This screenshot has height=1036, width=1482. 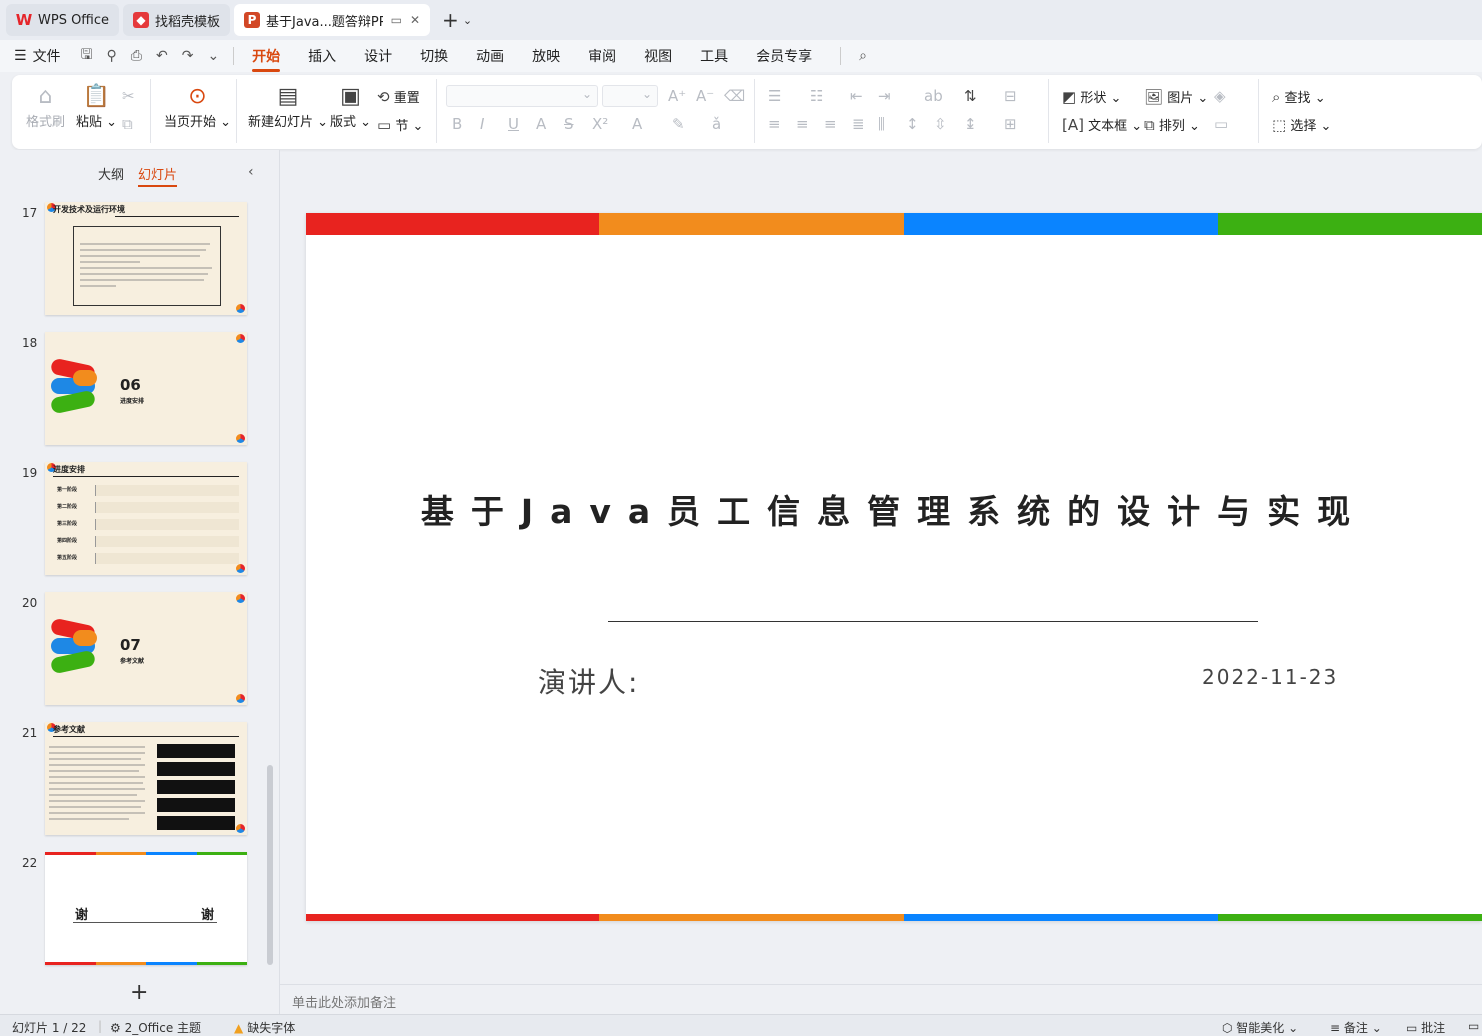 What do you see at coordinates (714, 56) in the screenshot?
I see `menu-tab-tools: 工具` at bounding box center [714, 56].